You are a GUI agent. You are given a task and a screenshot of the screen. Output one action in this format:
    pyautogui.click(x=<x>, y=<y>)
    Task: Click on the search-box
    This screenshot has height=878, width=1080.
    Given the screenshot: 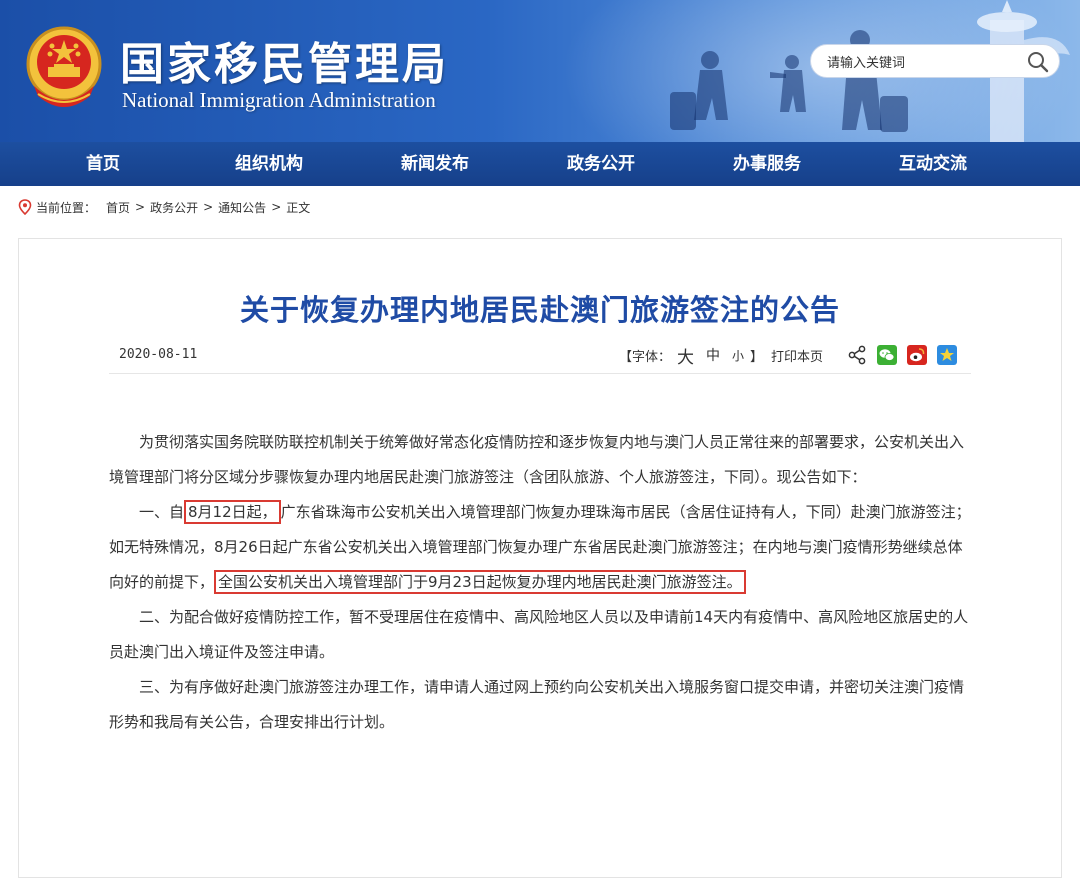 What is the action you would take?
    pyautogui.click(x=935, y=61)
    